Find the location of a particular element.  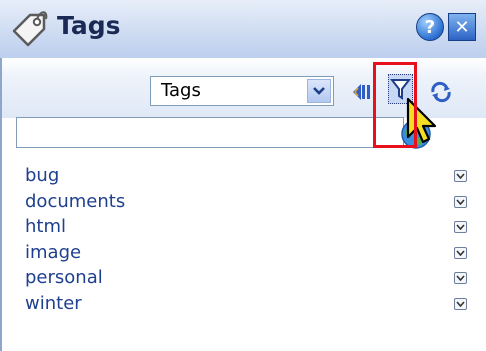

help-icon: ? is located at coordinates (430, 27).